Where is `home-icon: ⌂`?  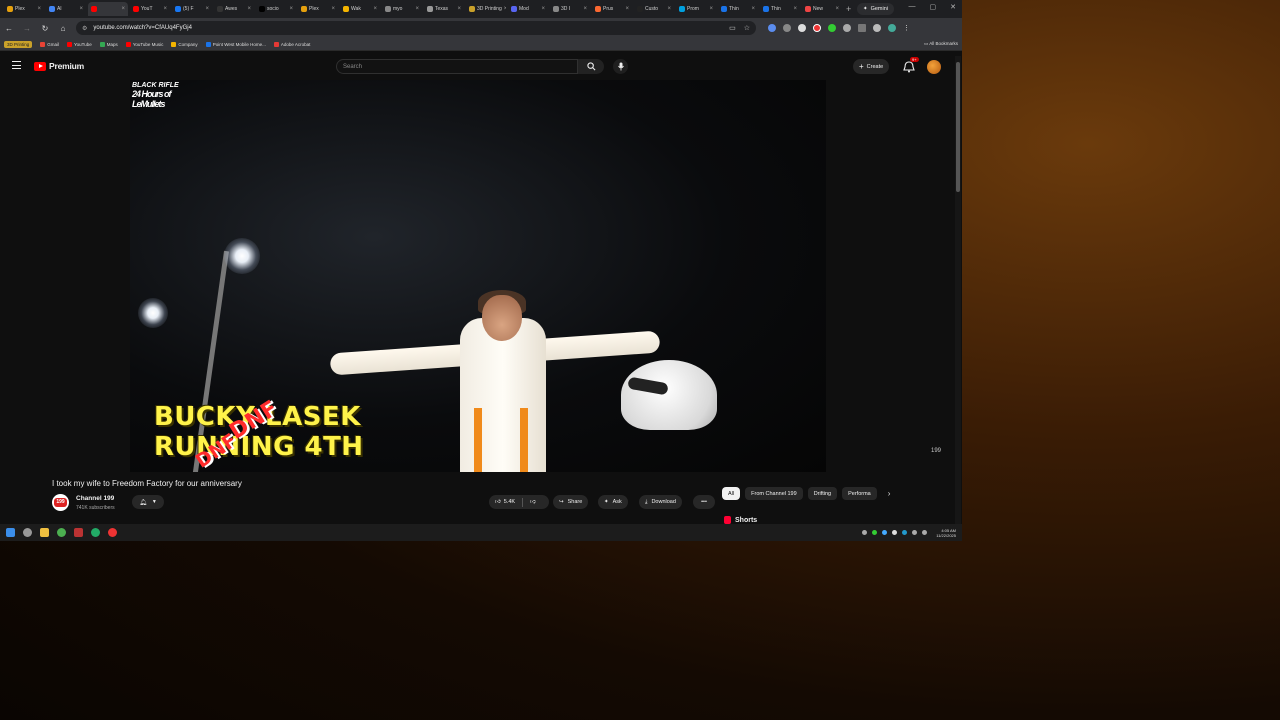 home-icon: ⌂ is located at coordinates (63, 28).